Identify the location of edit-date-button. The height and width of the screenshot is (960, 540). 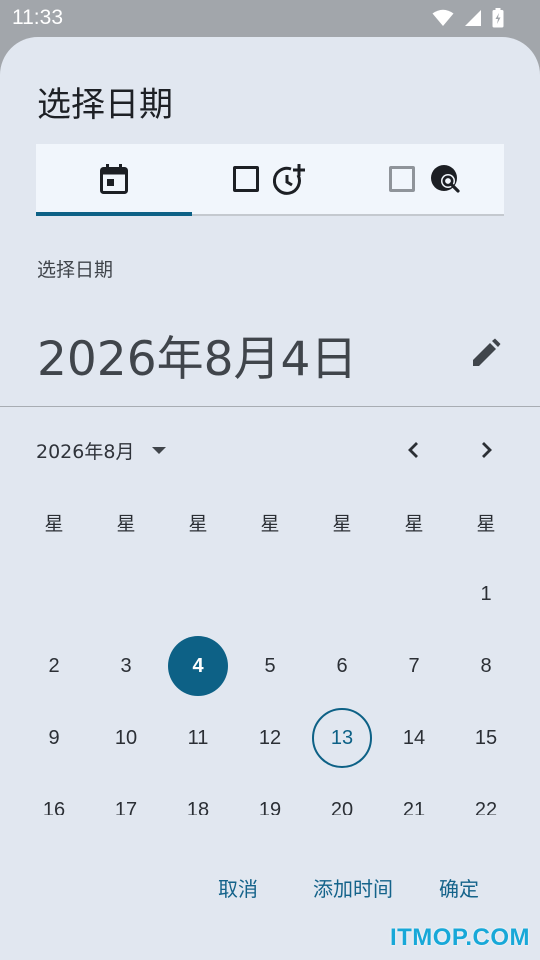
(486, 353).